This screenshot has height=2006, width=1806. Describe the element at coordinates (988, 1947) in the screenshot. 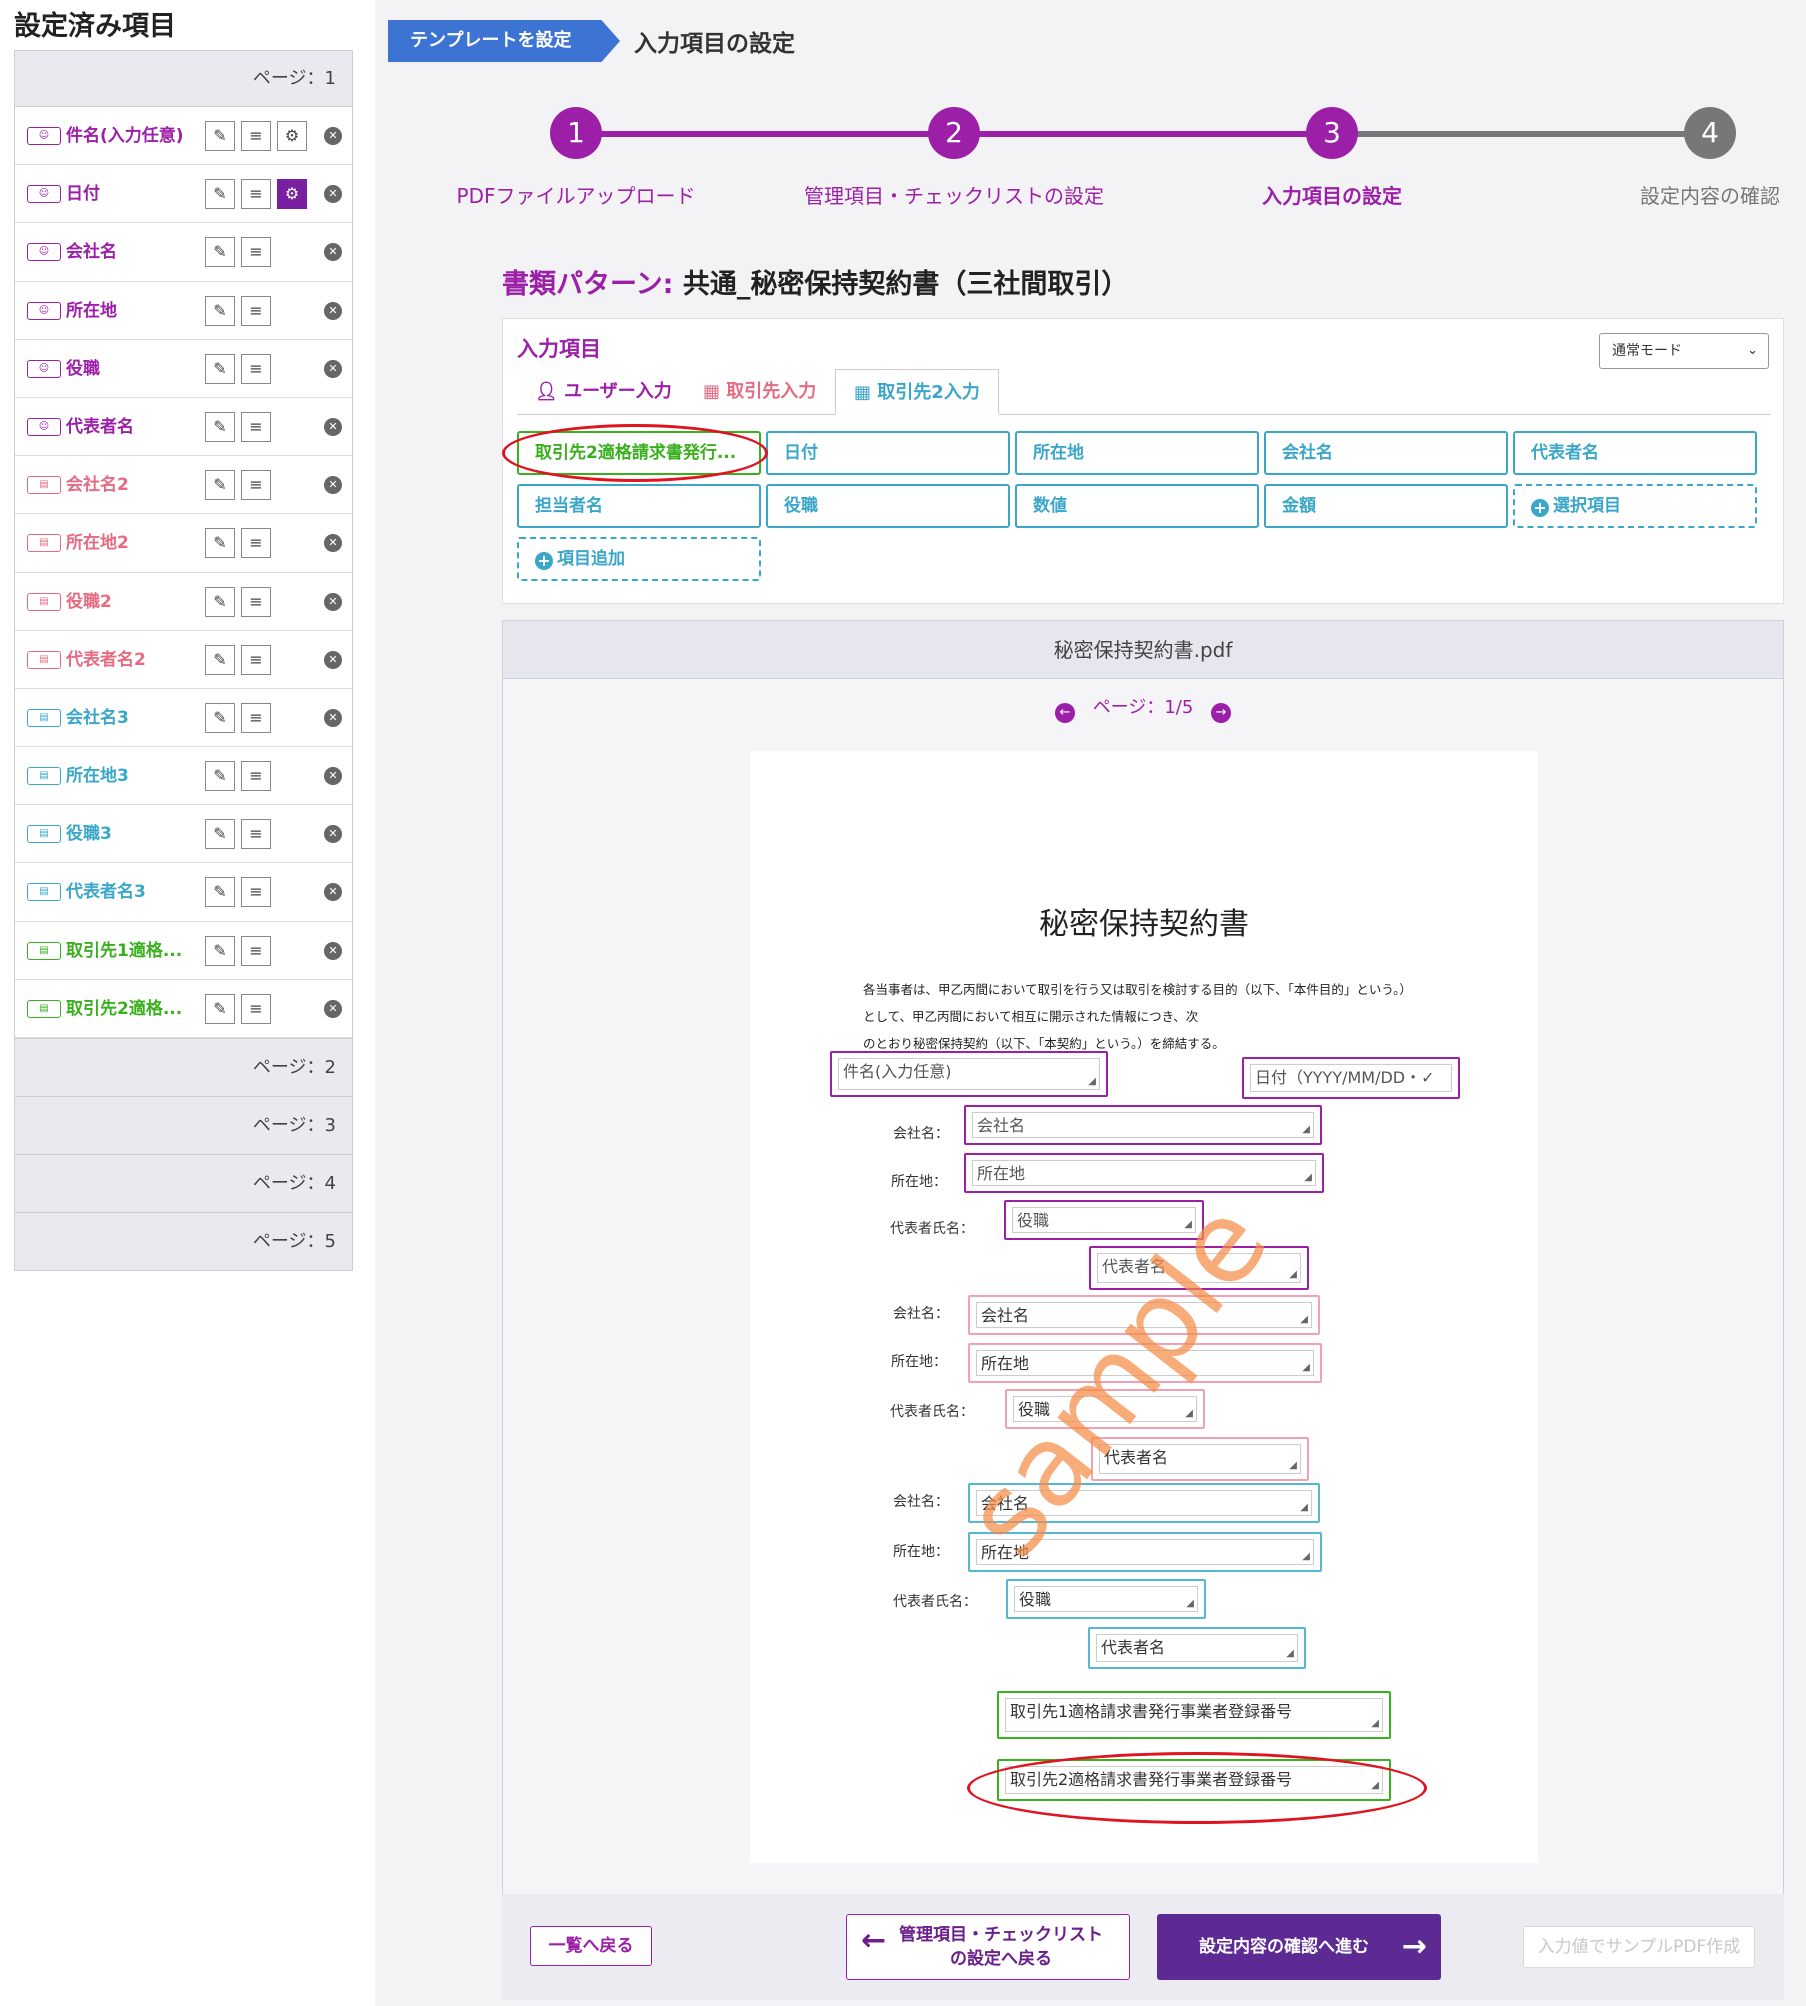

I see `back-to-step2-button: ← 管理項目・チェックリスト の設定へ戻る` at that location.